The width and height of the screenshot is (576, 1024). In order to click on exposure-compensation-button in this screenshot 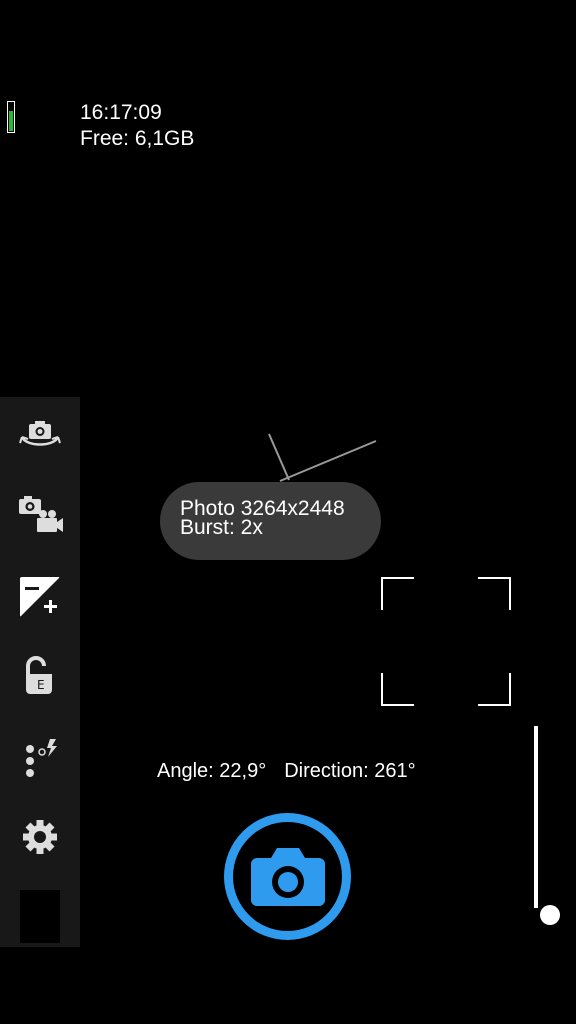, I will do `click(40, 597)`.